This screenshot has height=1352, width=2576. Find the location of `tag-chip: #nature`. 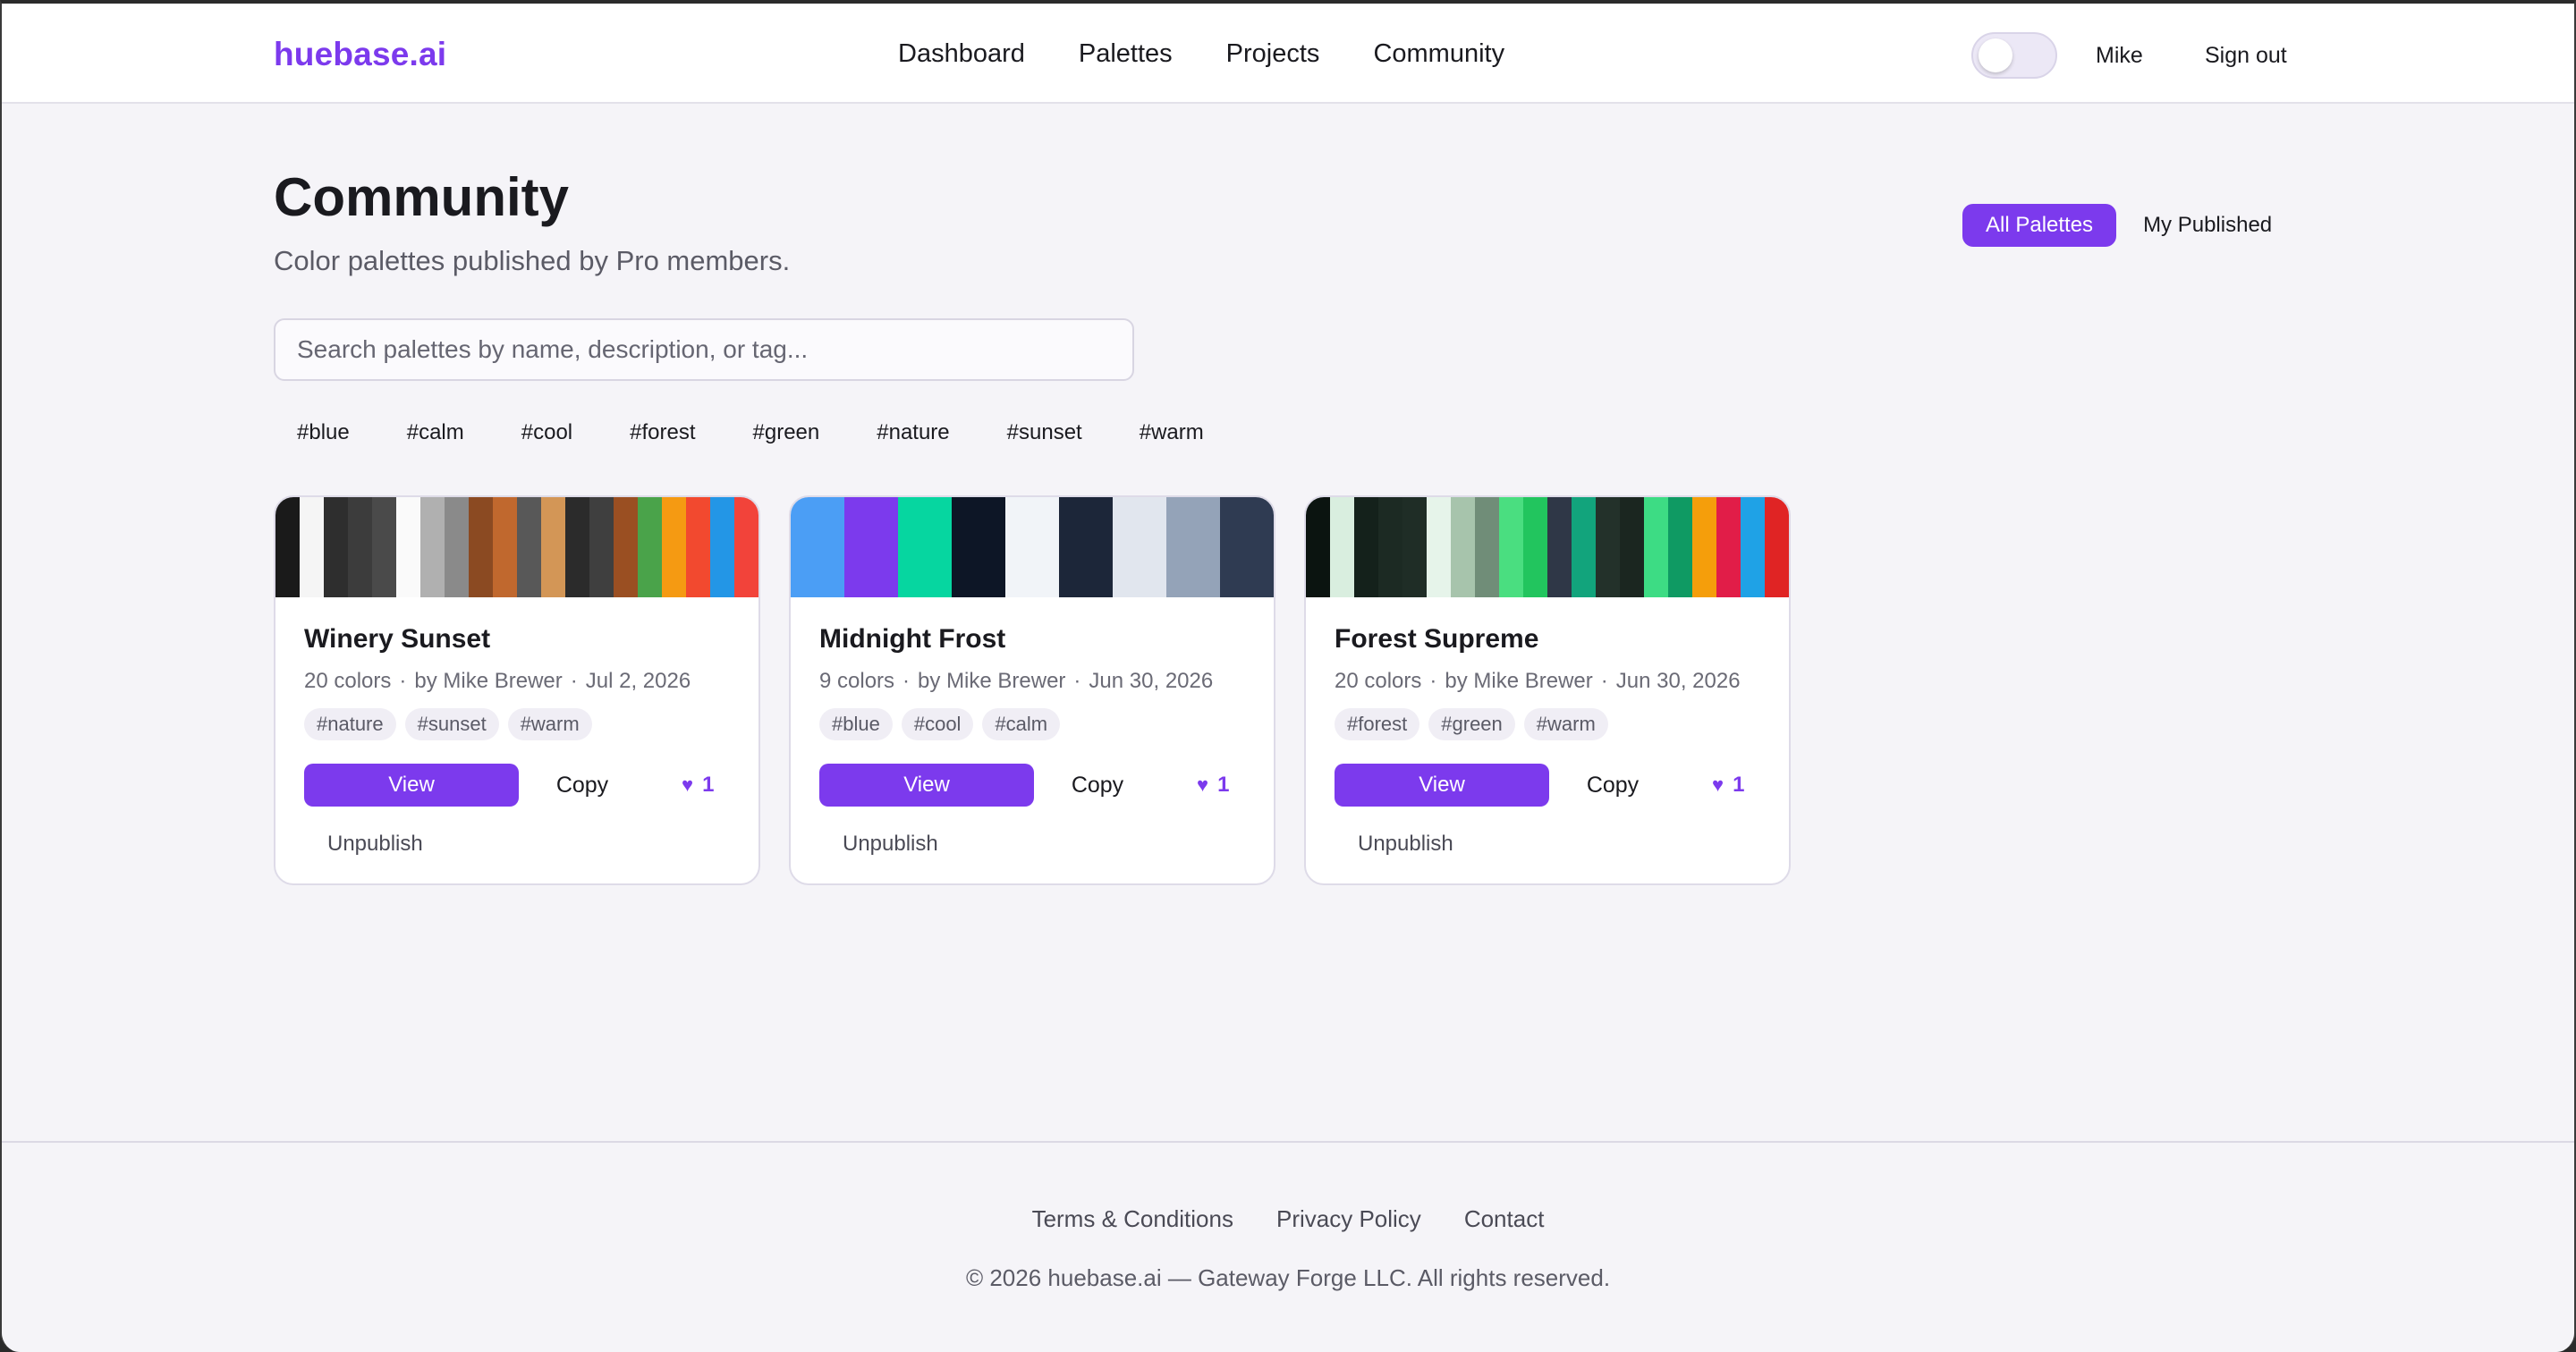

tag-chip: #nature is located at coordinates (350, 724).